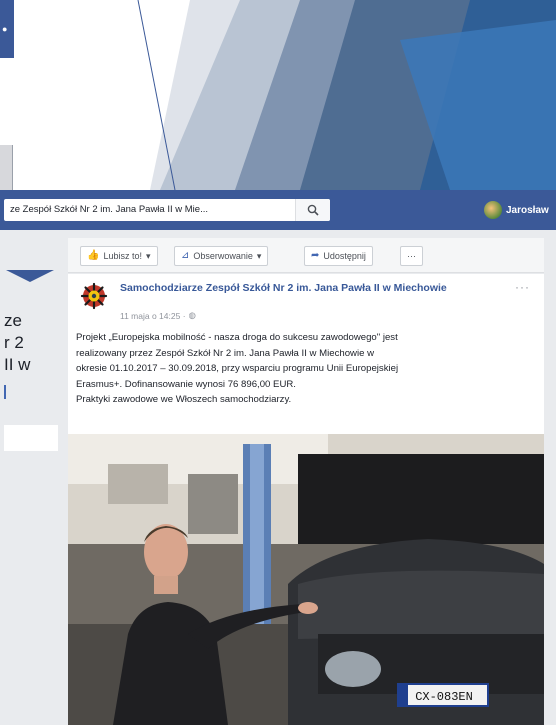 This screenshot has height=725, width=556. I want to click on post-time-text: 11 maja o 14:25 ·, so click(153, 315).